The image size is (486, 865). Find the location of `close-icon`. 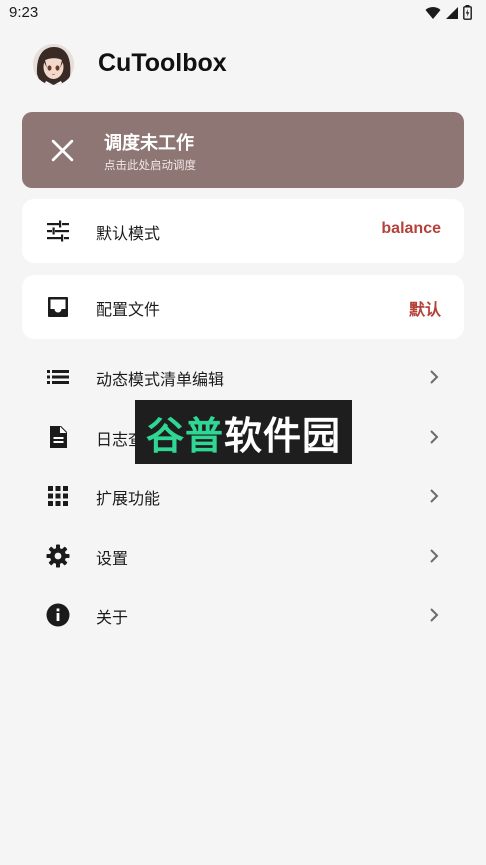

close-icon is located at coordinates (62, 150).